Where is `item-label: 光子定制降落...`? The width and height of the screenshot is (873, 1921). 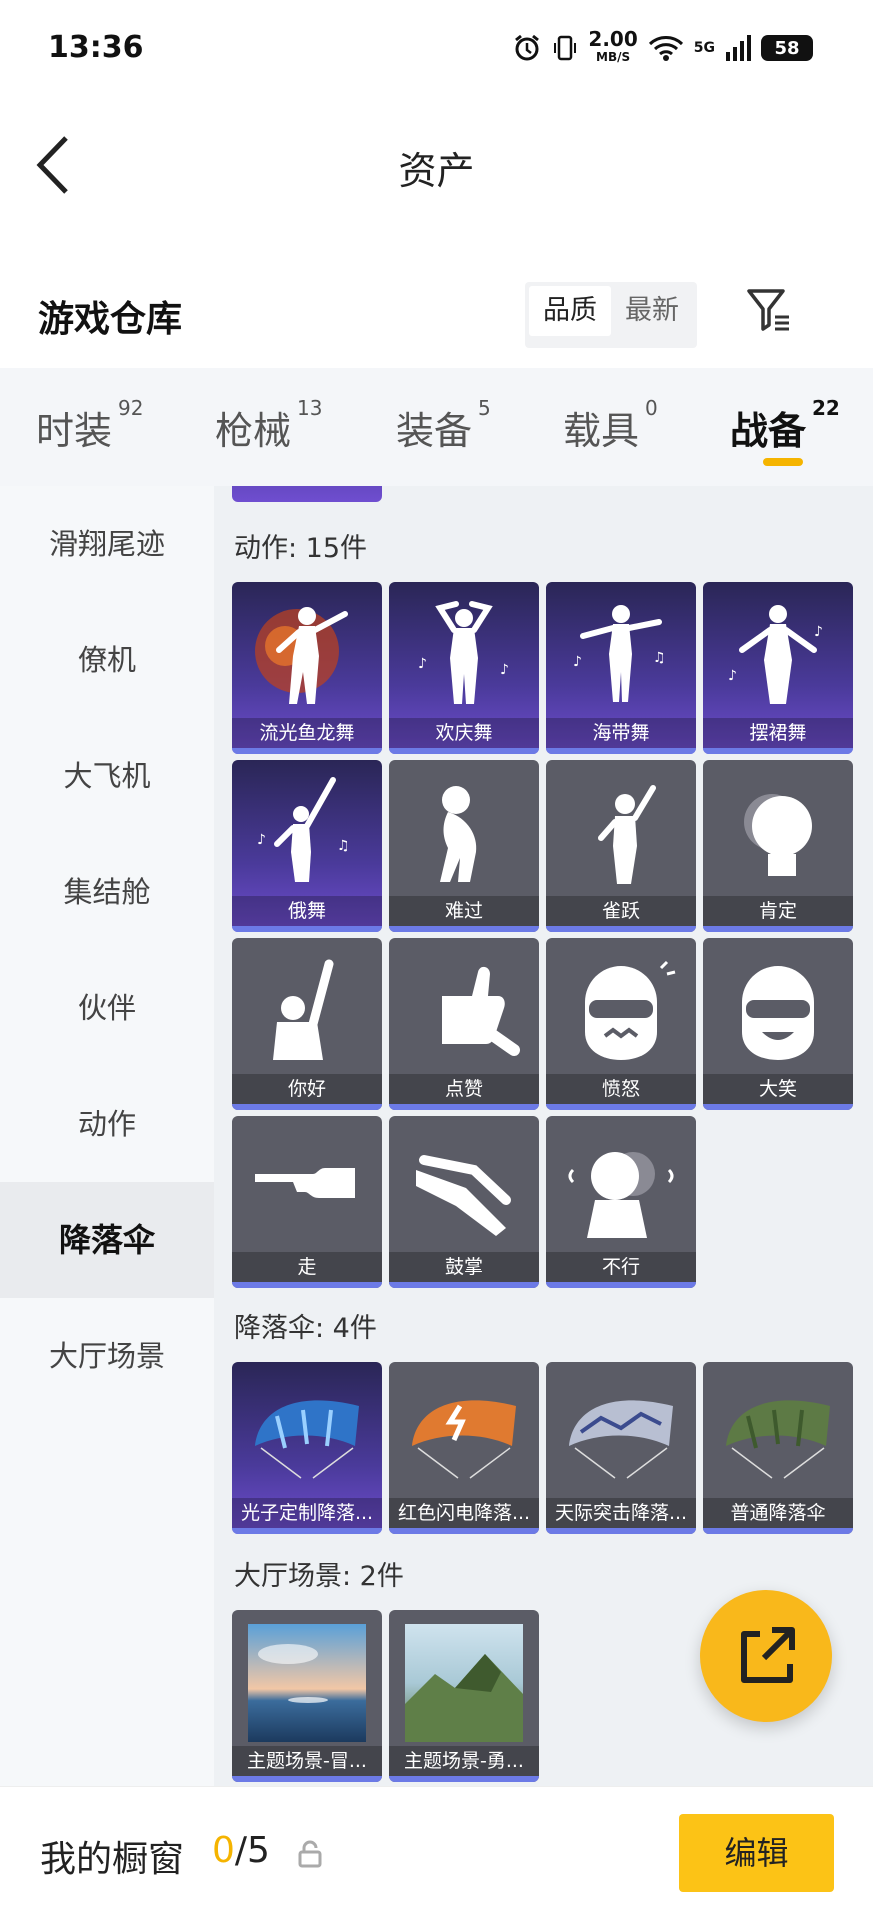 item-label: 光子定制降落... is located at coordinates (307, 1513).